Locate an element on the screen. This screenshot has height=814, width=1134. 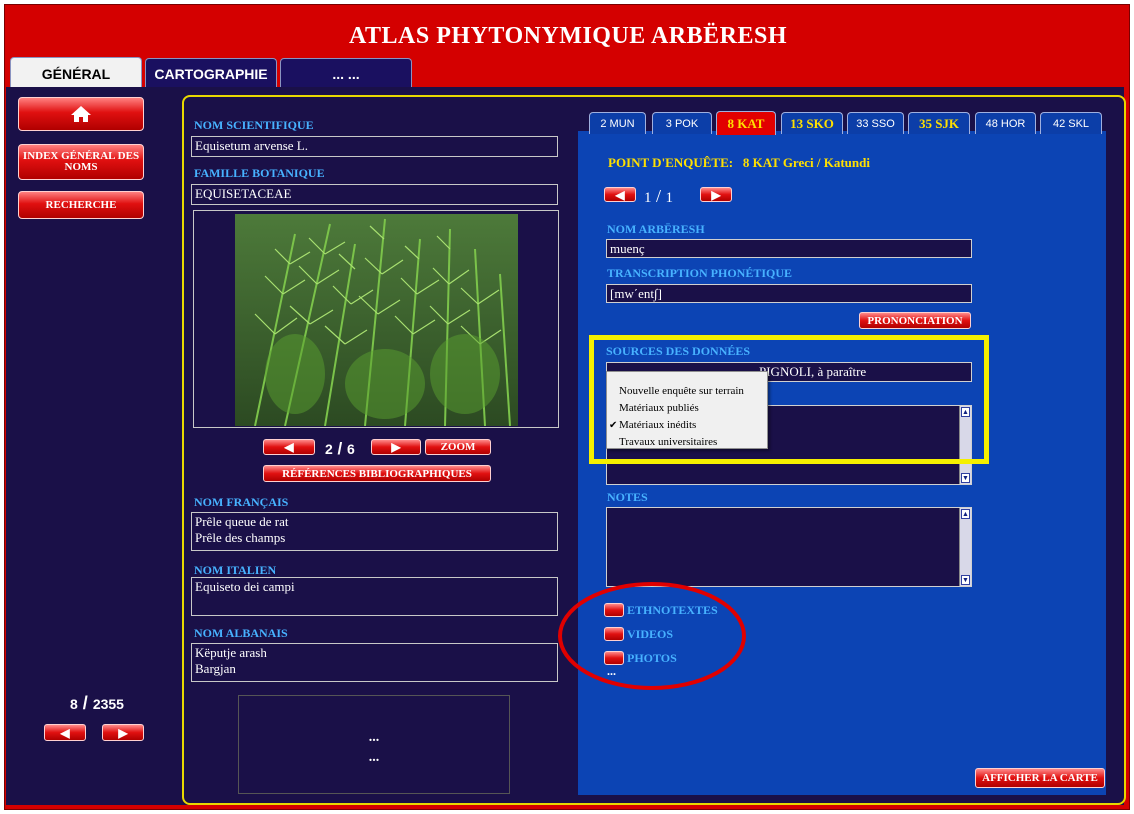
home-button is located at coordinates (81, 114).